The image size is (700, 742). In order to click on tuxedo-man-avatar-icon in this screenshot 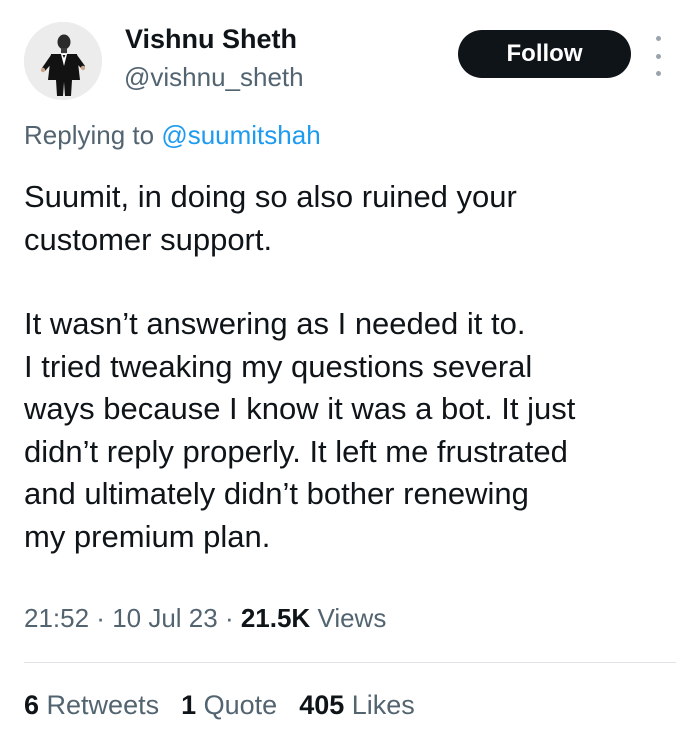, I will do `click(63, 61)`.